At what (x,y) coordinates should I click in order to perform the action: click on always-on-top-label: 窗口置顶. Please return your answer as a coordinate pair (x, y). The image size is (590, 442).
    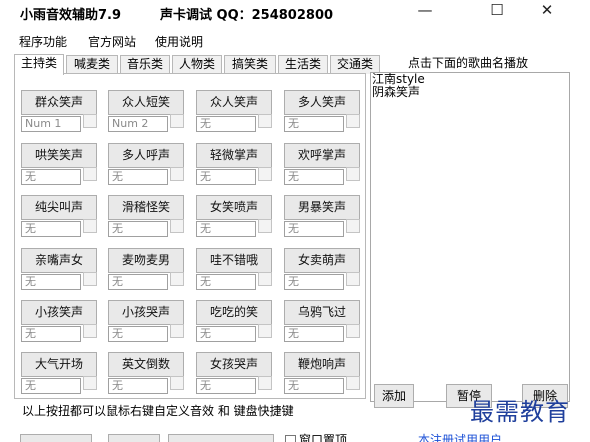
    Looking at the image, I should click on (323, 437).